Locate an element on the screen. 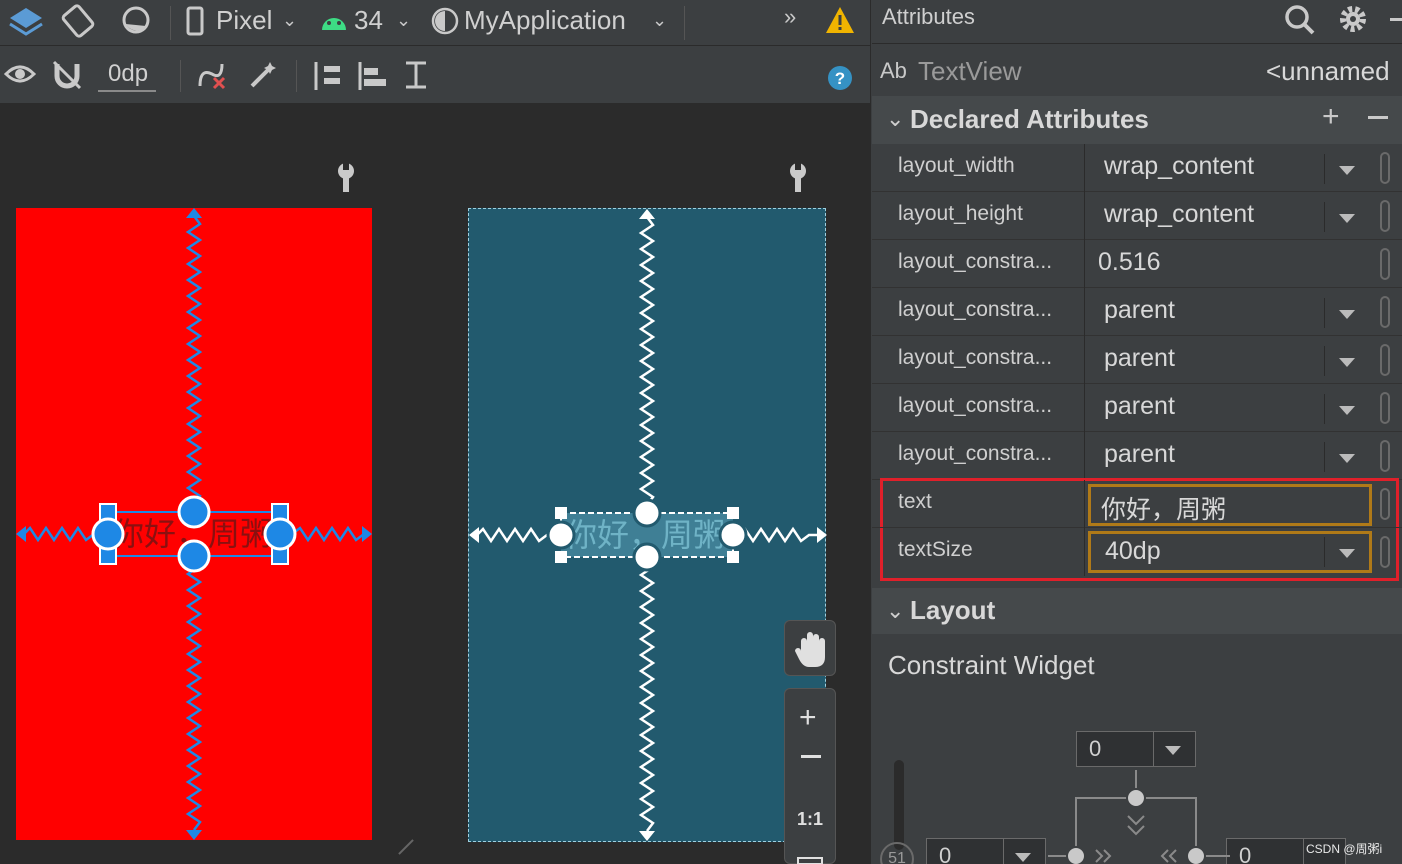 The image size is (1402, 864). layout-toolbar: 0dp ? is located at coordinates (435, 75).